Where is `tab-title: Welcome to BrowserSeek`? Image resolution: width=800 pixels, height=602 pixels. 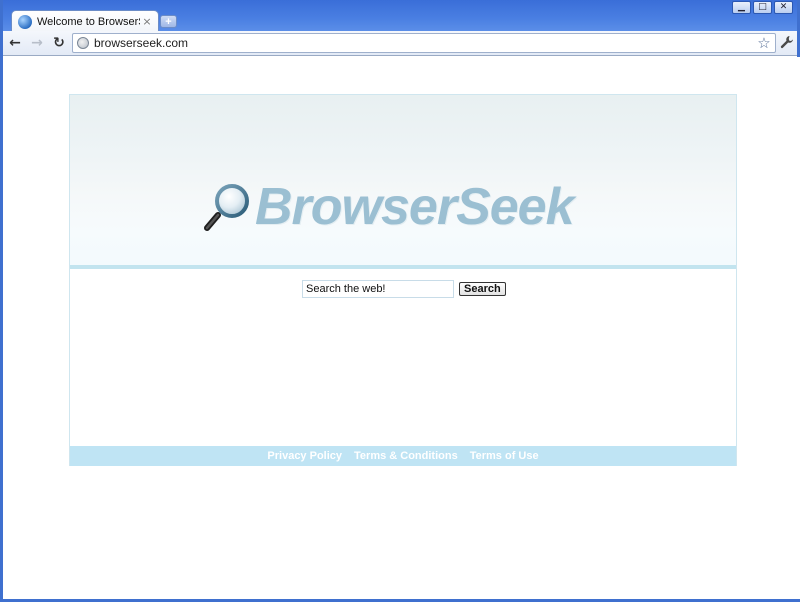 tab-title: Welcome to BrowserSeek is located at coordinates (88, 21).